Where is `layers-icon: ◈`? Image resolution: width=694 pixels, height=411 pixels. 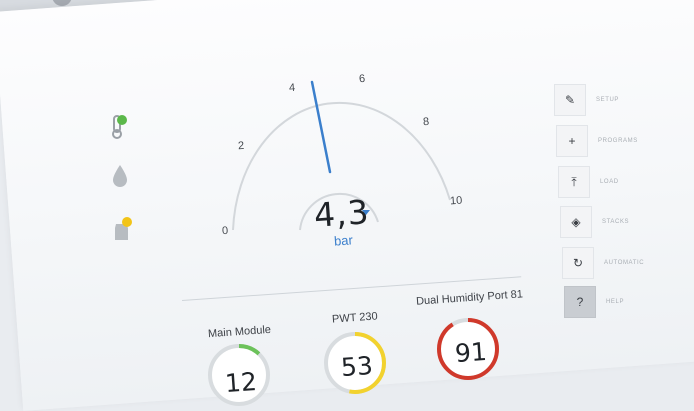 layers-icon: ◈ is located at coordinates (576, 222).